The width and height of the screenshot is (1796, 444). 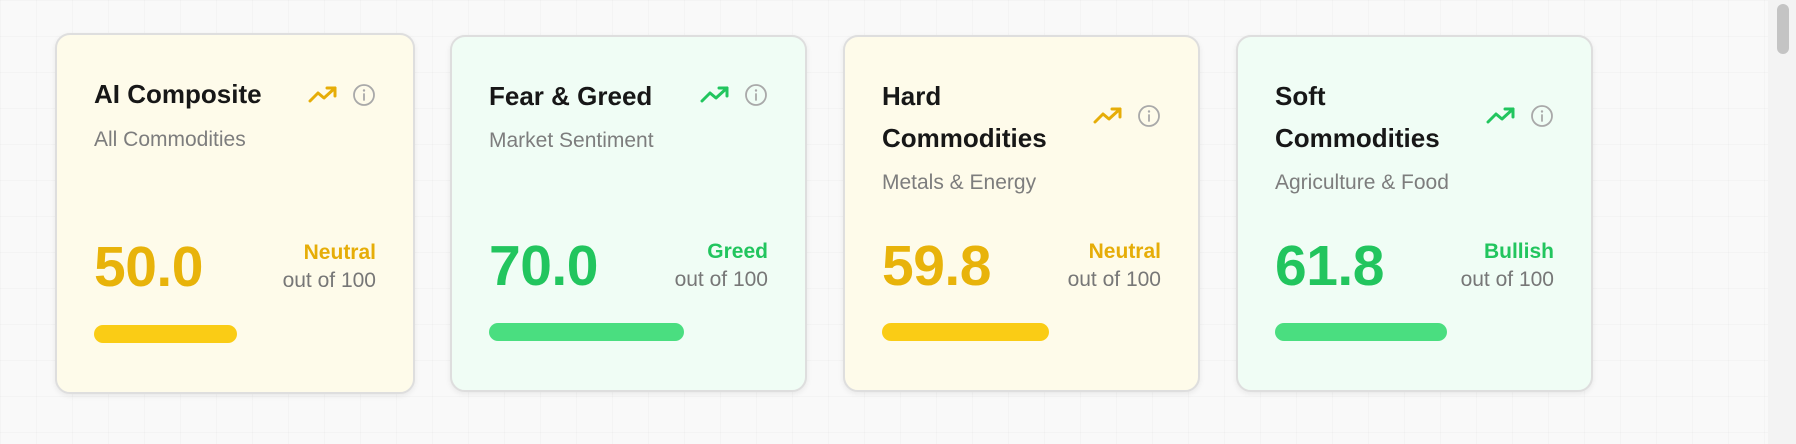 I want to click on scrollbar-thumb, so click(x=1783, y=29).